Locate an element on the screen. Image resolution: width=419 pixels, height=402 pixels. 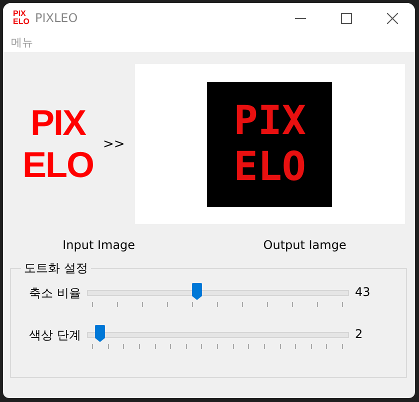
close-icon is located at coordinates (392, 18).